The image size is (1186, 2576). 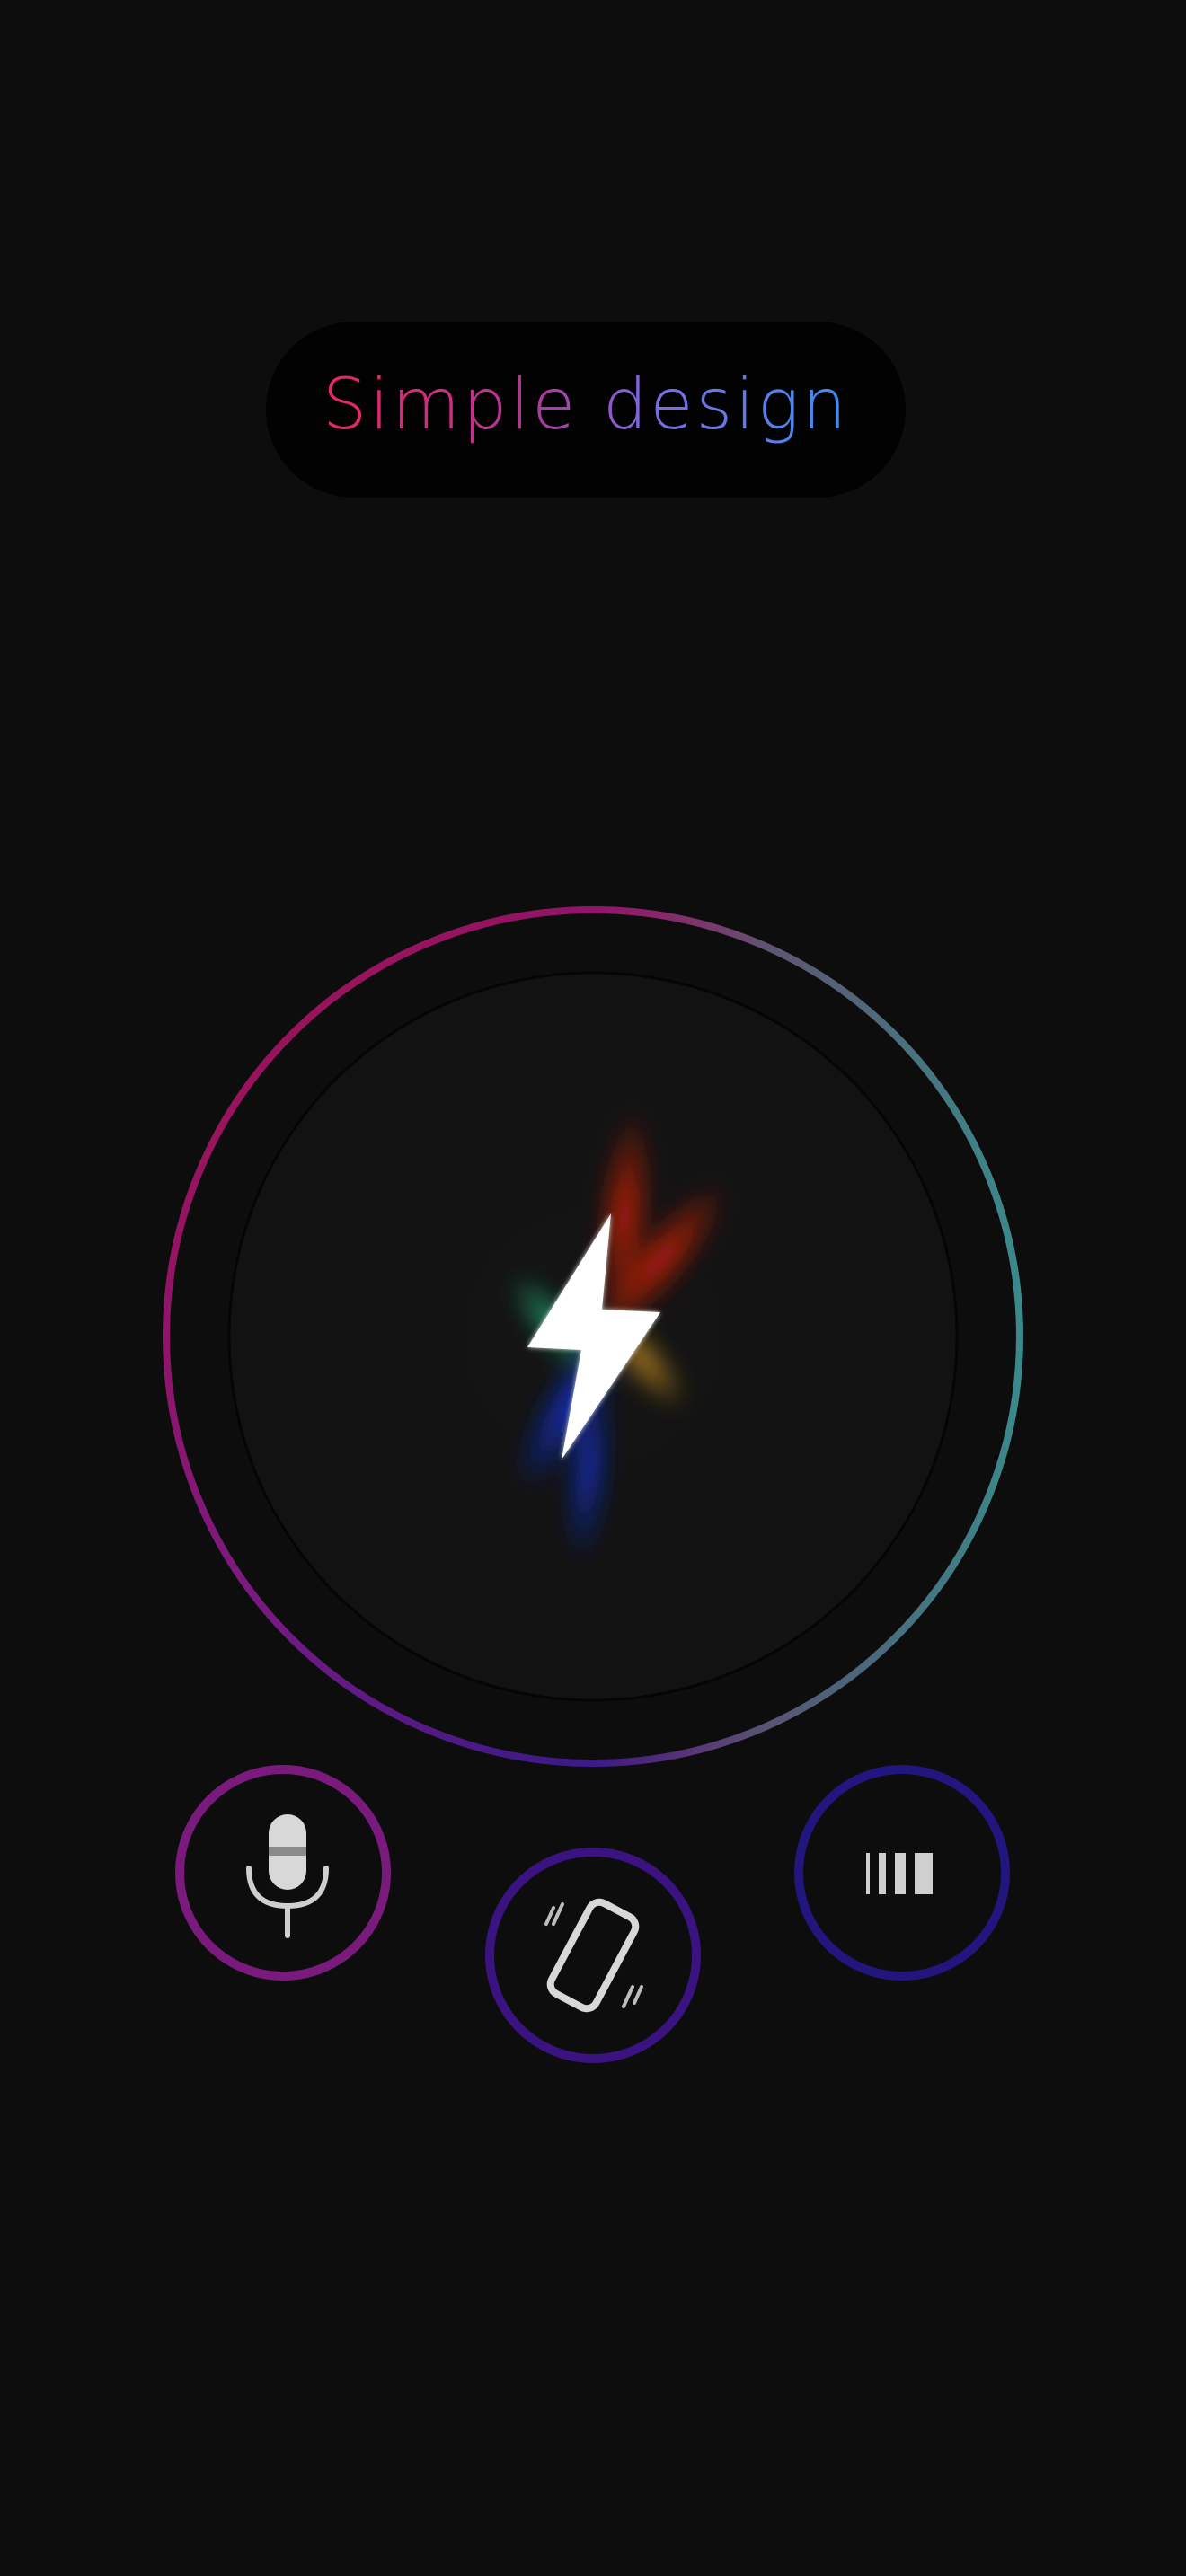 I want to click on vibrate-phone-icon, so click(x=593, y=1955).